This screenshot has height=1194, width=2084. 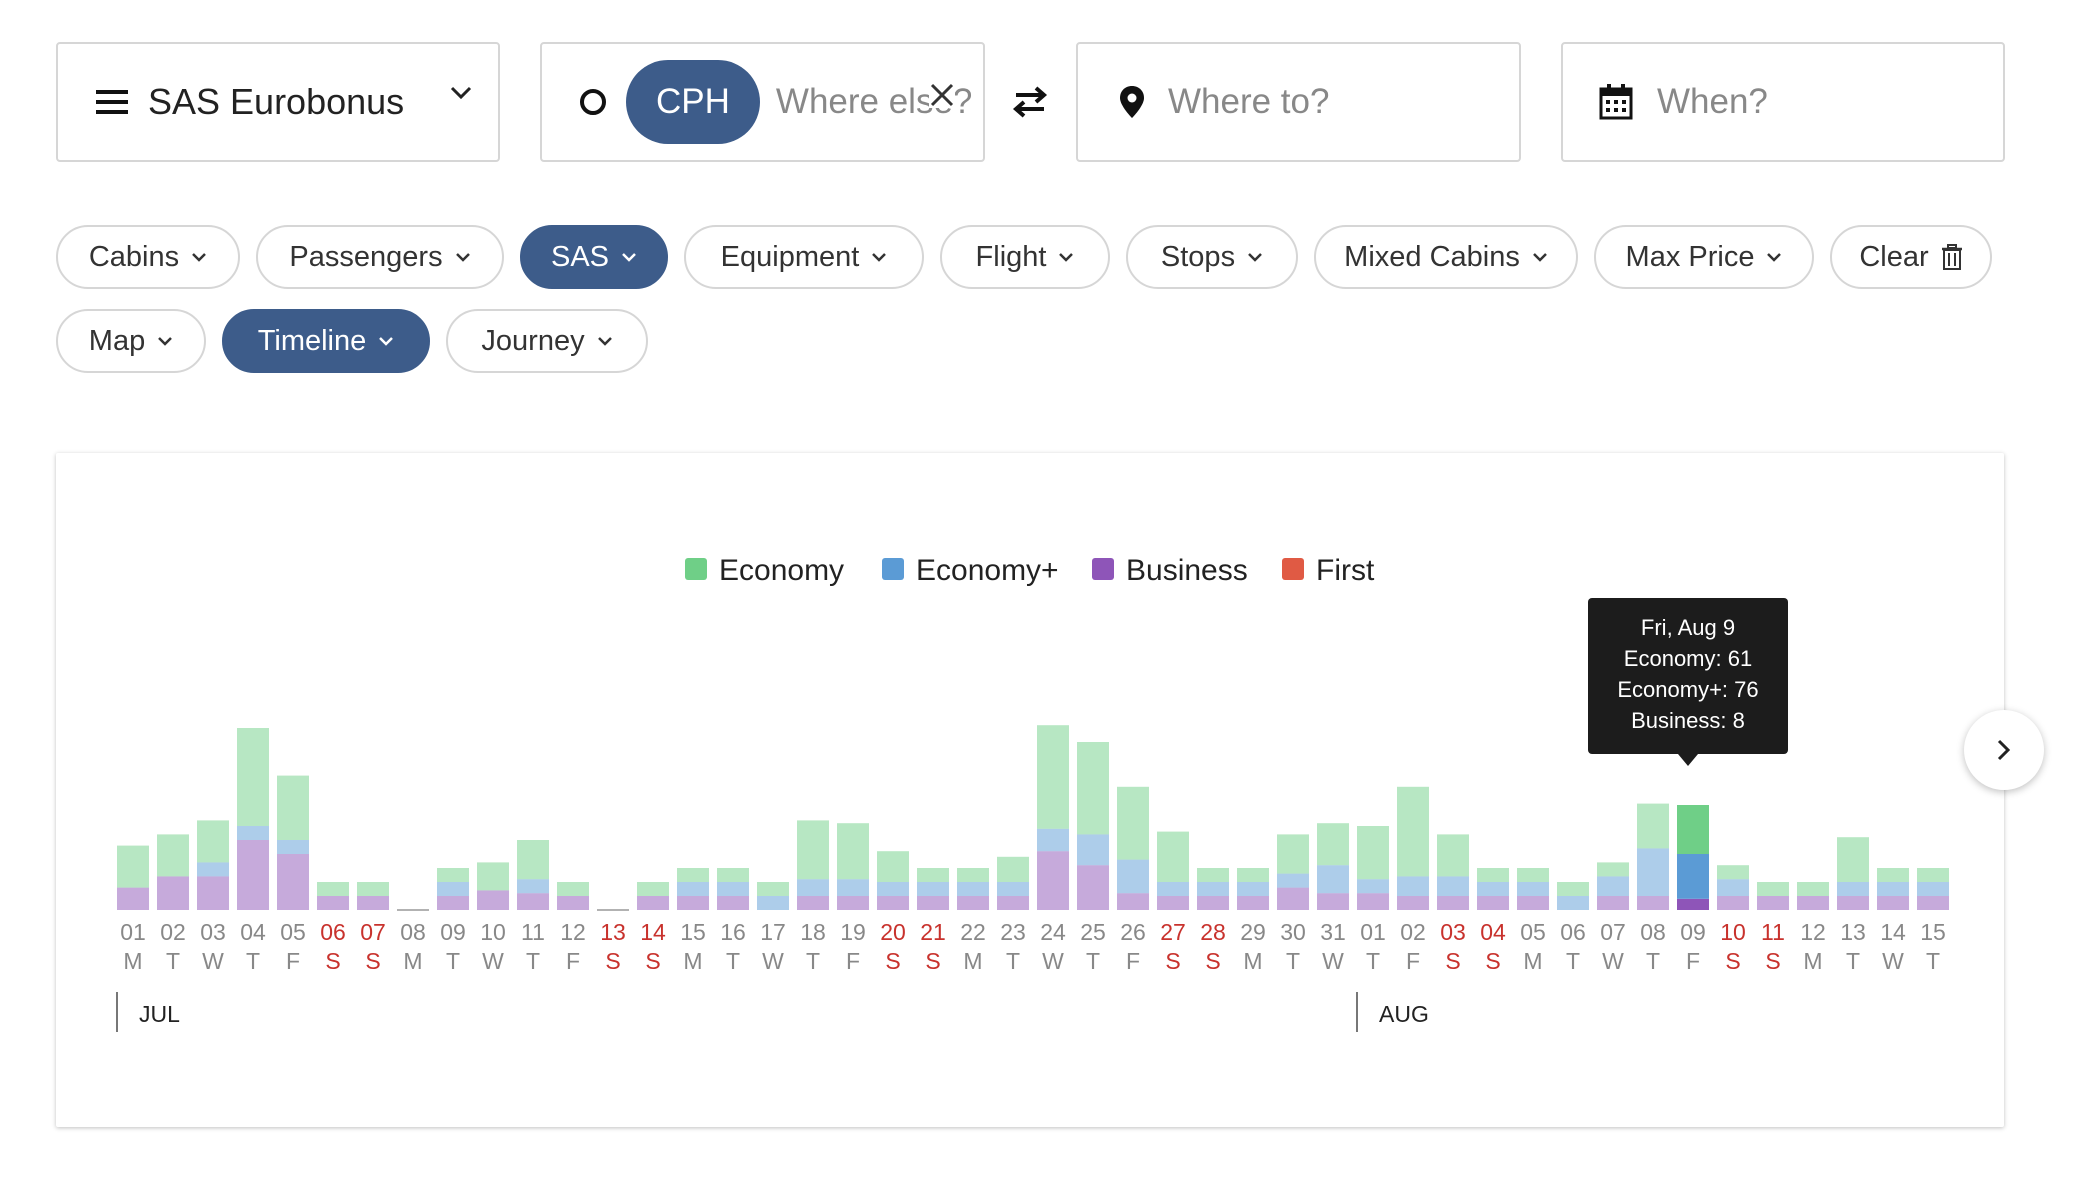 What do you see at coordinates (1613, 932) in the screenshot?
I see `tick-label-day: 07` at bounding box center [1613, 932].